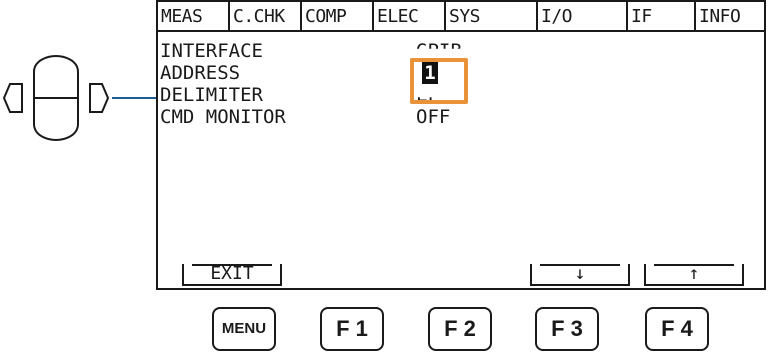 The height and width of the screenshot is (353, 772). I want to click on f1-key: F 1, so click(352, 329).